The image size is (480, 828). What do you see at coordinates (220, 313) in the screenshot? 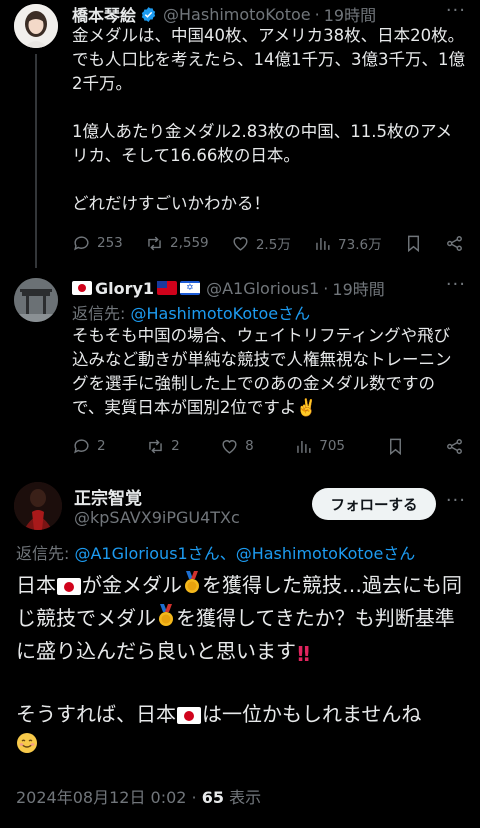
I see `reply-to-link: @HashimotoKotoeさん` at bounding box center [220, 313].